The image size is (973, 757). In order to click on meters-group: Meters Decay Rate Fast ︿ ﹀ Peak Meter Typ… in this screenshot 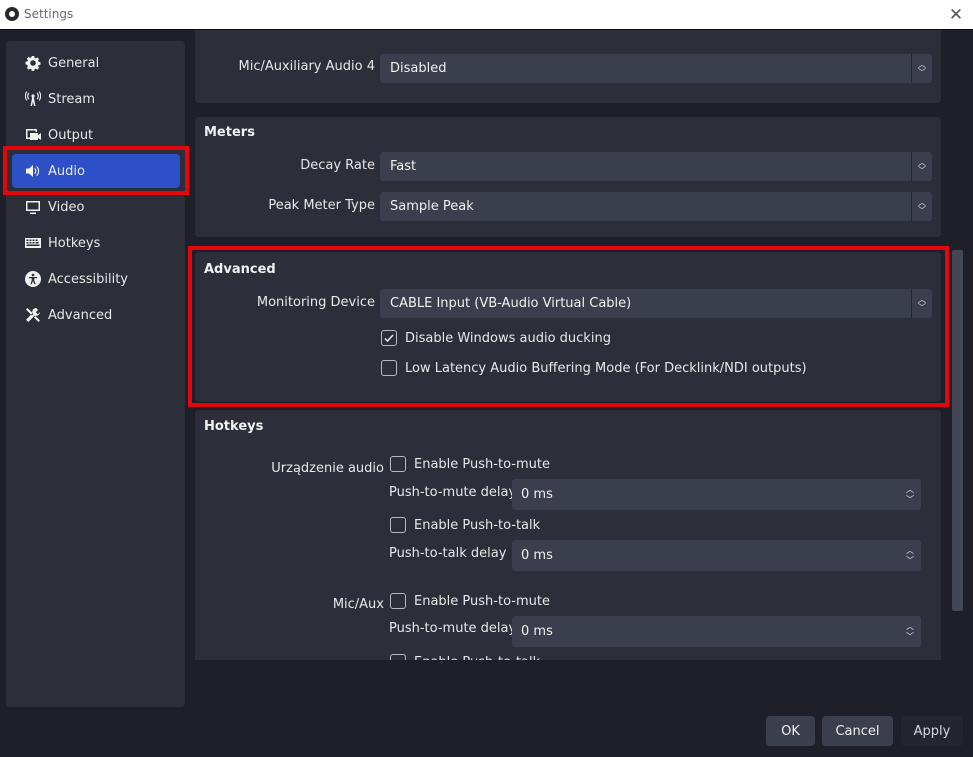, I will do `click(568, 177)`.